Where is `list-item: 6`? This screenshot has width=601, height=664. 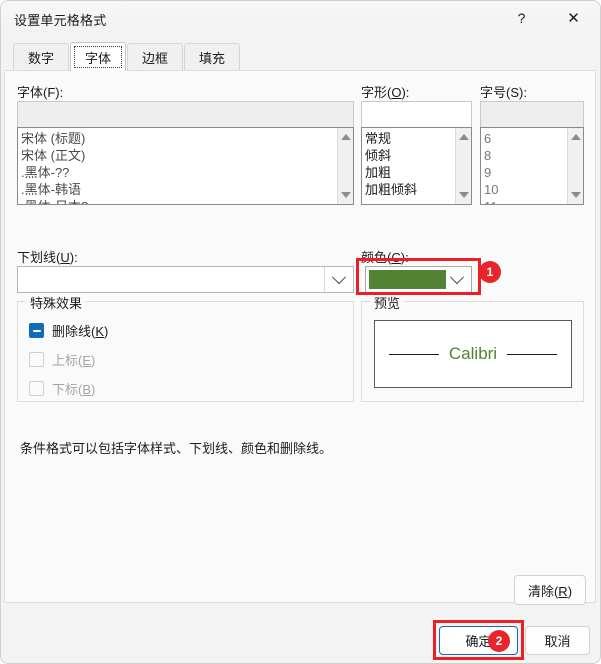
list-item: 6 is located at coordinates (525, 138).